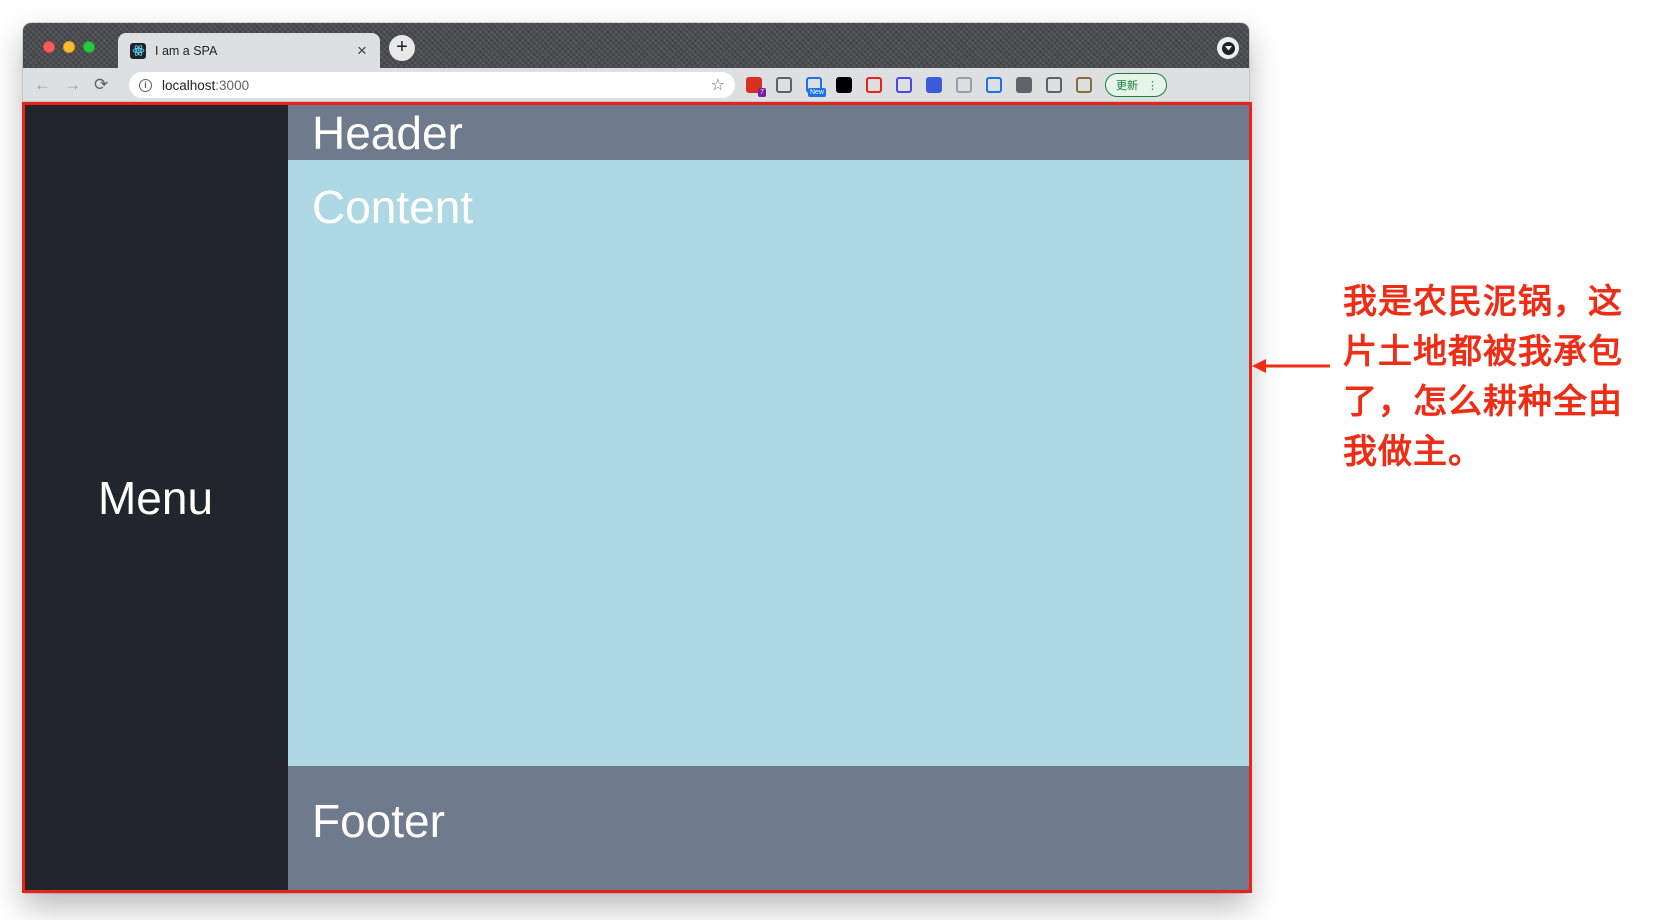 This screenshot has width=1660, height=920. I want to click on tab-title: I am a SPA, so click(186, 50).